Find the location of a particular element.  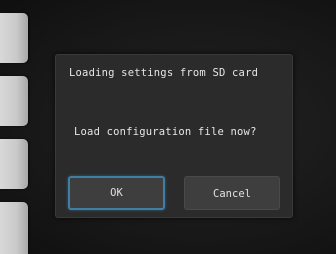

dialog-message: Load configuration file now? is located at coordinates (165, 132).